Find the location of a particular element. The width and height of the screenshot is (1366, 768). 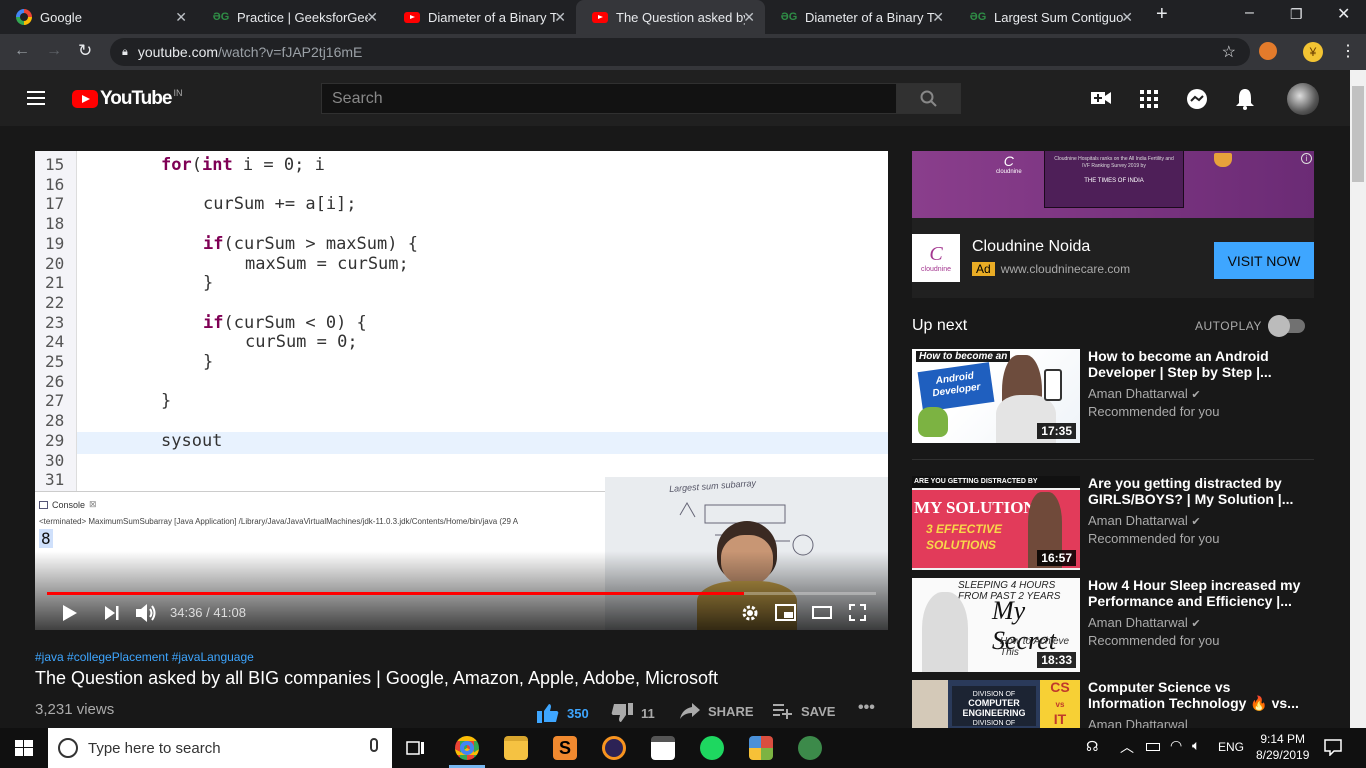

reload-button: ↻ is located at coordinates (85, 51).